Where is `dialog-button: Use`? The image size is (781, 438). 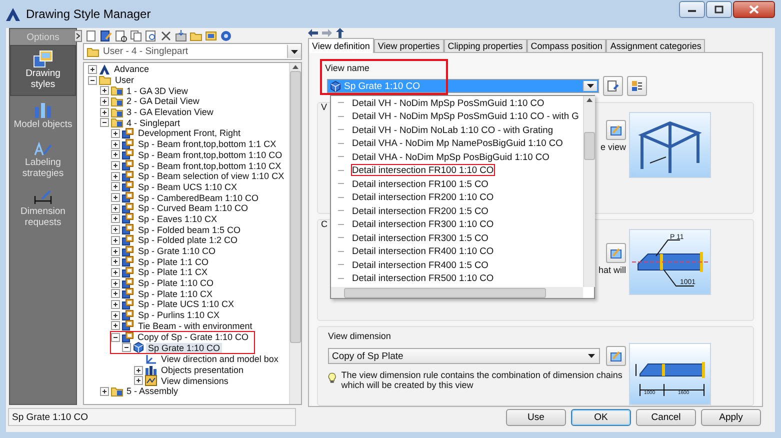 dialog-button: Use is located at coordinates (536, 417).